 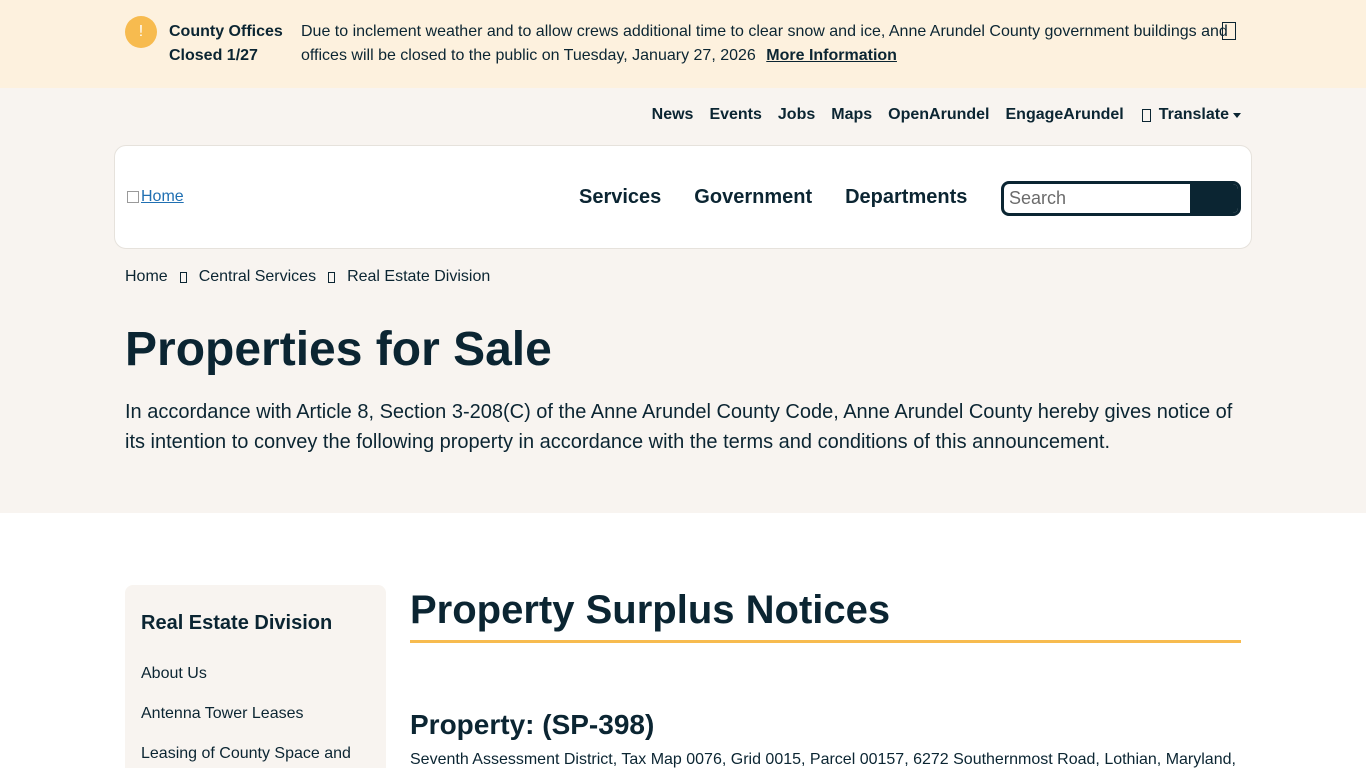 I want to click on main-nav: Services Government Departments, so click(x=789, y=197).